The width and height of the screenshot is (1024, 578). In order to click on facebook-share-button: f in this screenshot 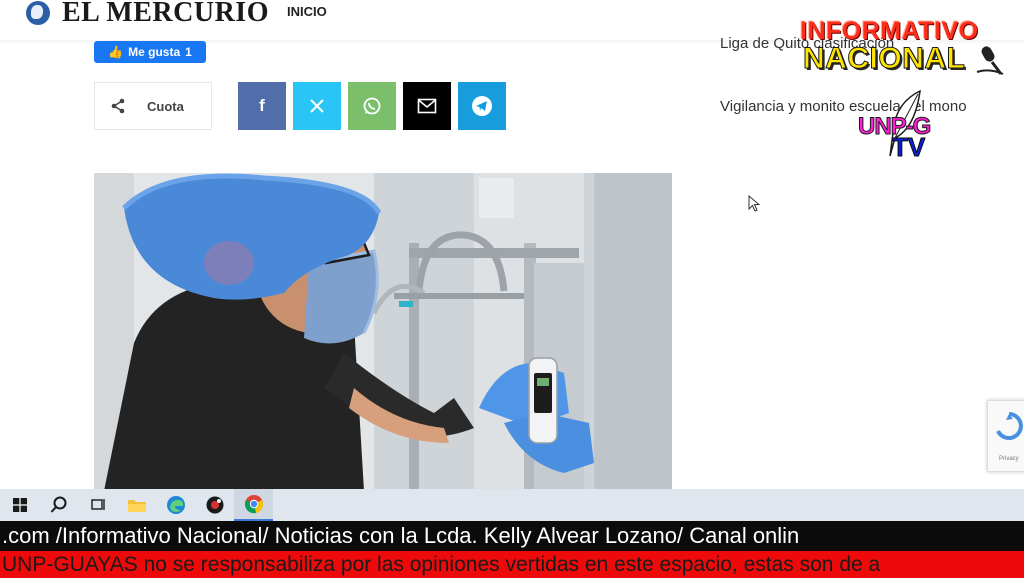, I will do `click(262, 106)`.